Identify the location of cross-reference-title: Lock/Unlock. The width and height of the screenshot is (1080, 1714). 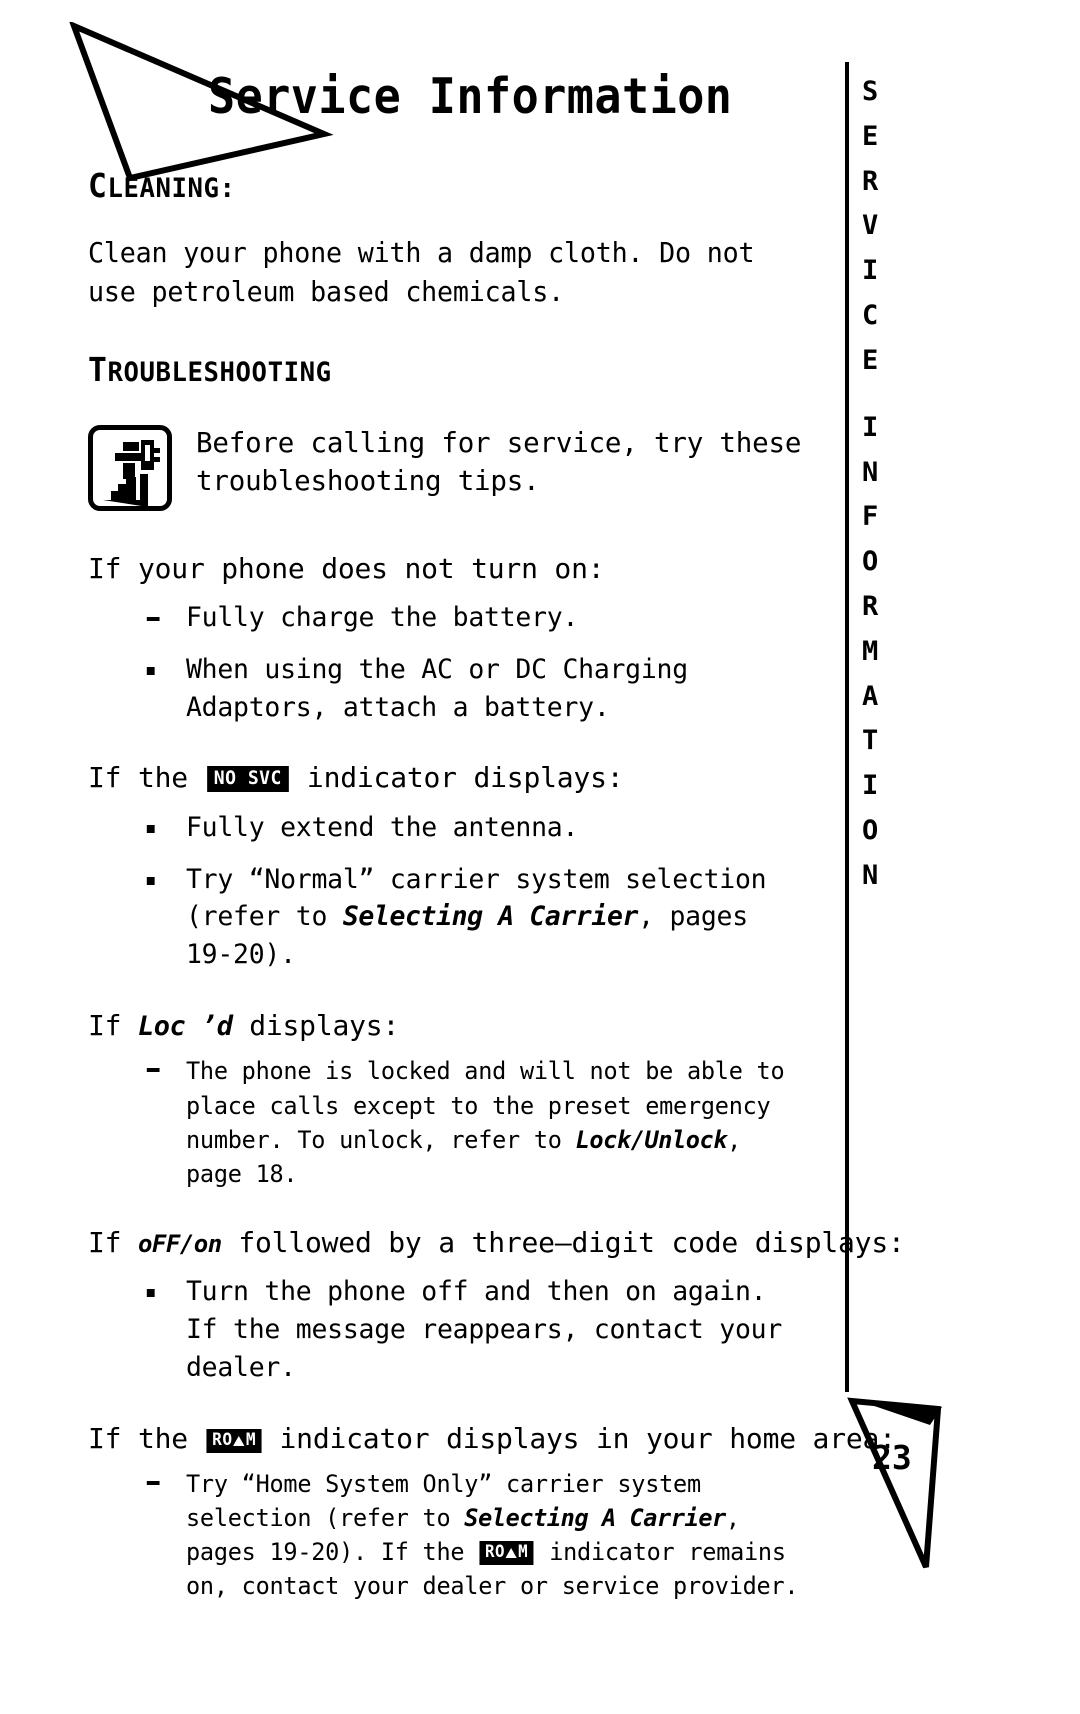
(651, 1139).